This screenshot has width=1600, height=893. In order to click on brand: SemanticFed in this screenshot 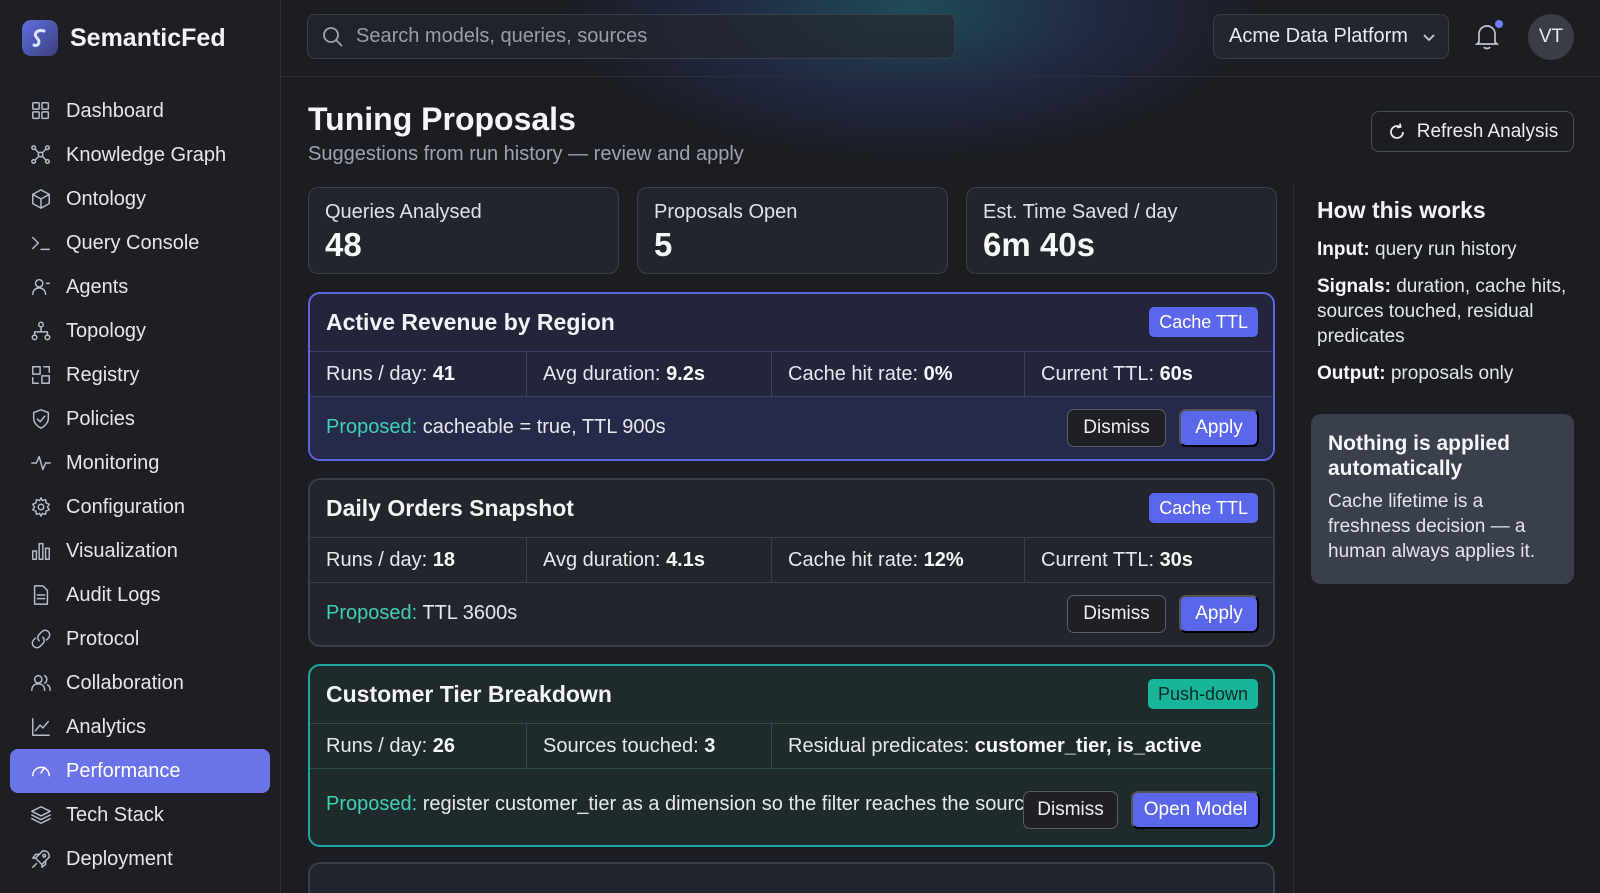, I will do `click(124, 38)`.